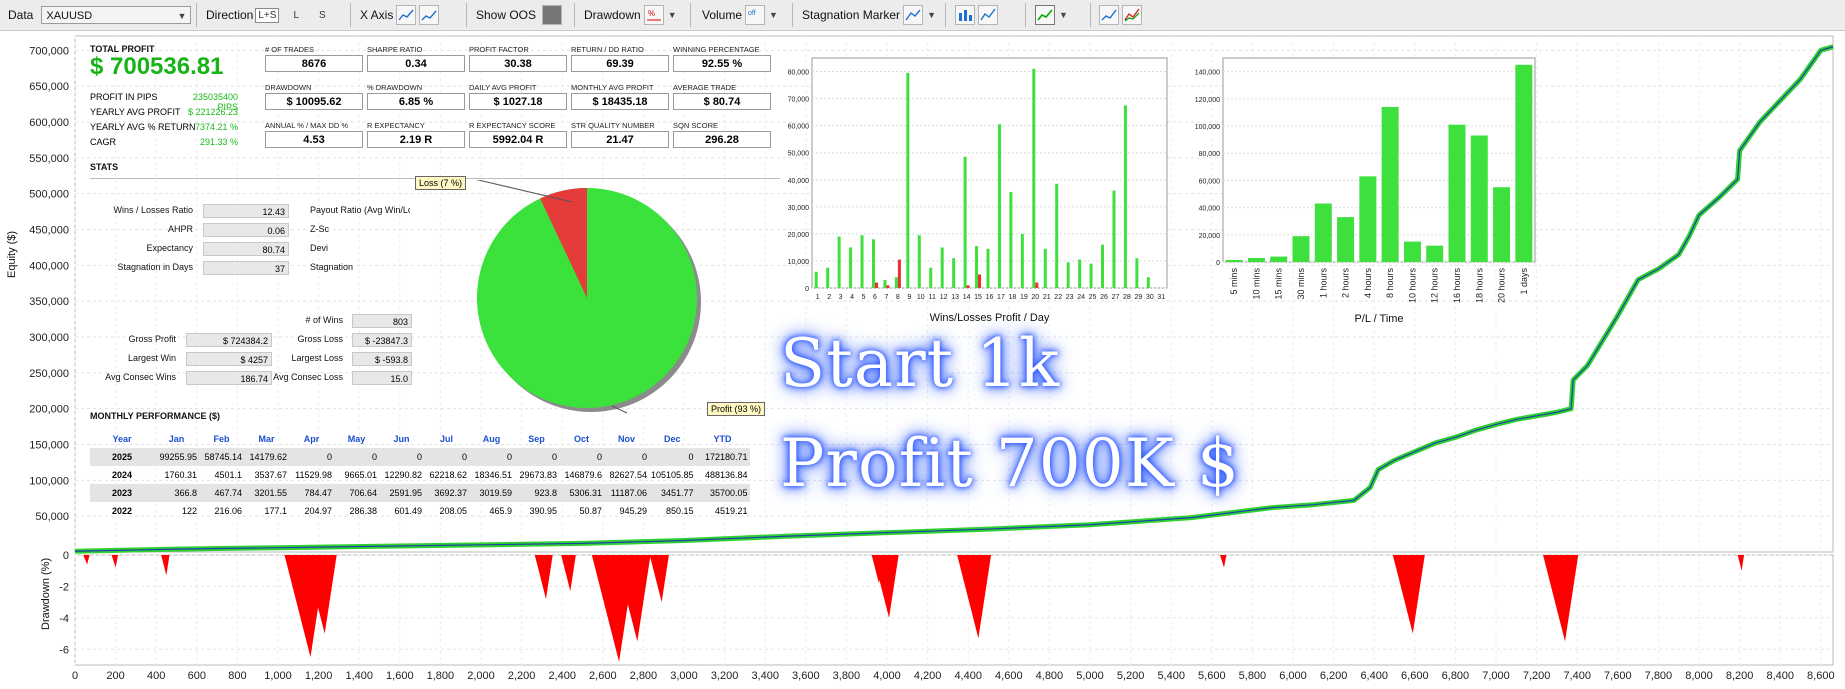 The height and width of the screenshot is (689, 1845). I want to click on stats-label: Expectancy, so click(169, 248).